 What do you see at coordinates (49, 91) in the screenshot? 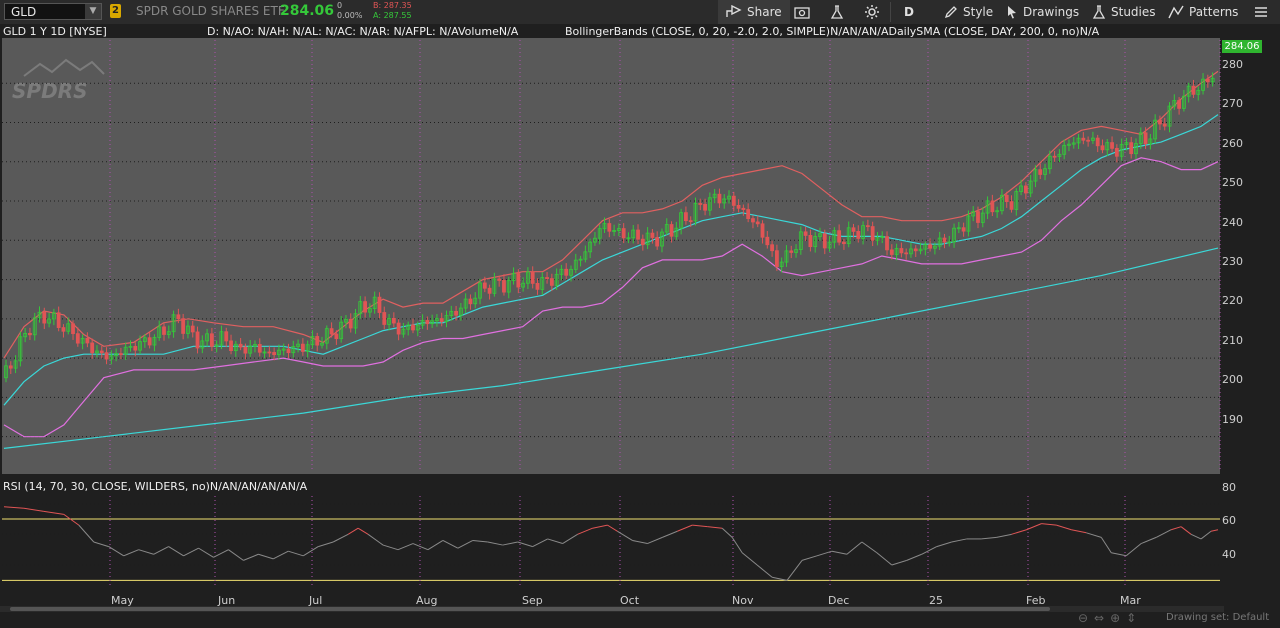
I see `svg-text: SPDRS` at bounding box center [49, 91].